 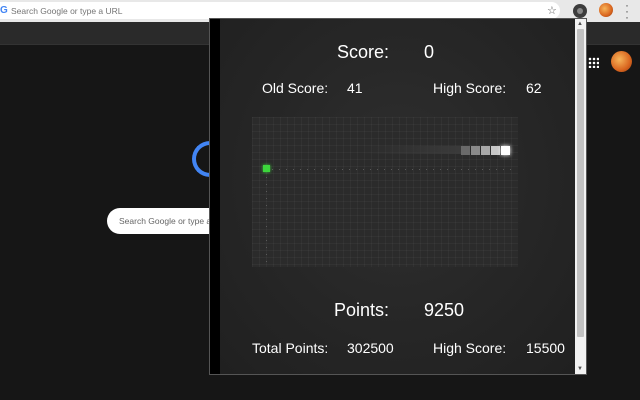 What do you see at coordinates (505, 150) in the screenshot?
I see `snake-head` at bounding box center [505, 150].